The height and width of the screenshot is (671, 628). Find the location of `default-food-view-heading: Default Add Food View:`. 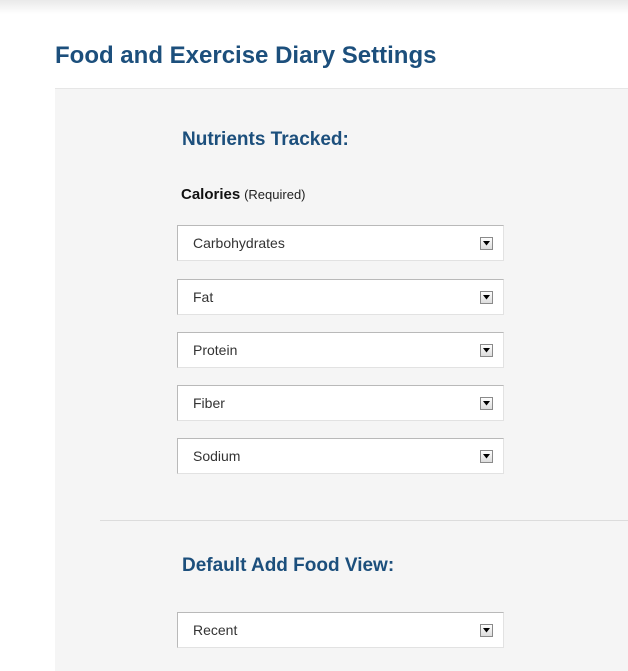

default-food-view-heading: Default Add Food View: is located at coordinates (288, 565).